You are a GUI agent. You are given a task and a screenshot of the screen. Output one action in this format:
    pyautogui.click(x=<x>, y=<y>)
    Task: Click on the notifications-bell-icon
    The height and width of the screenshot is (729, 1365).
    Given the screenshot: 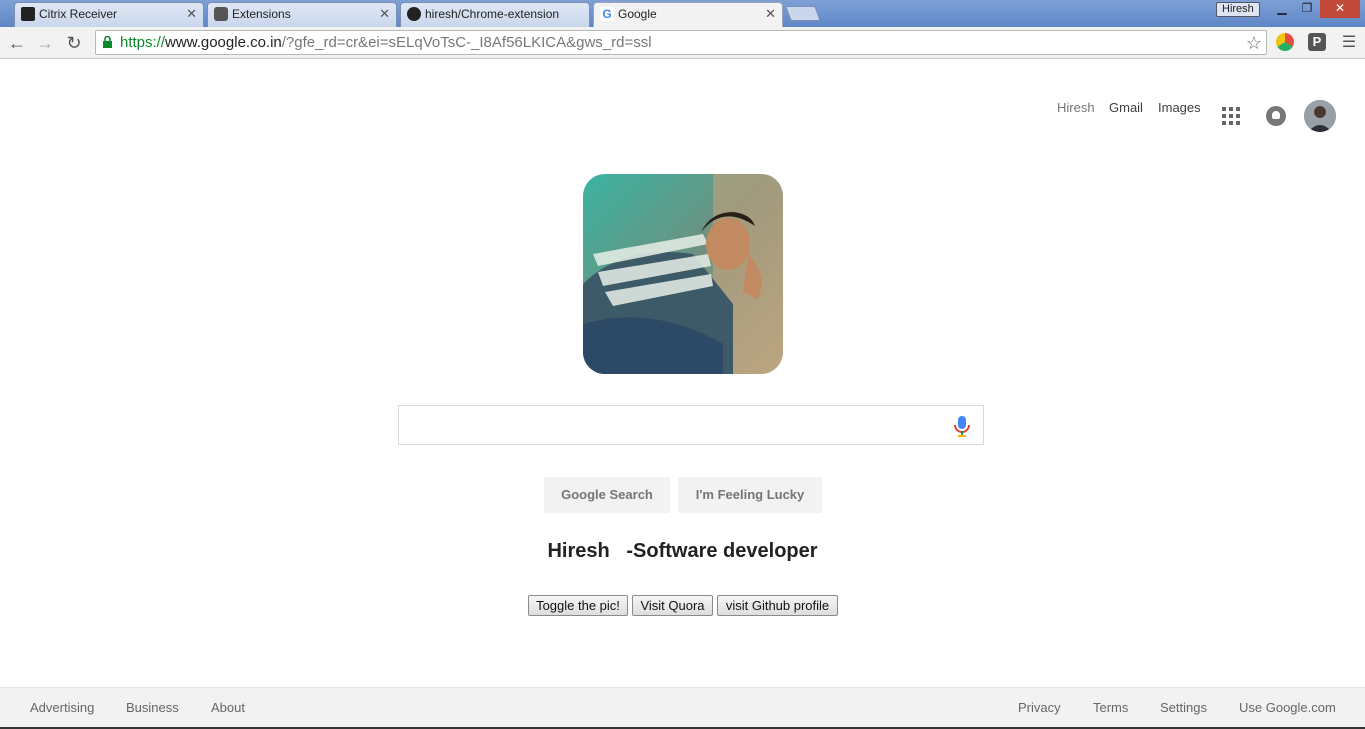 What is the action you would take?
    pyautogui.click(x=1276, y=116)
    